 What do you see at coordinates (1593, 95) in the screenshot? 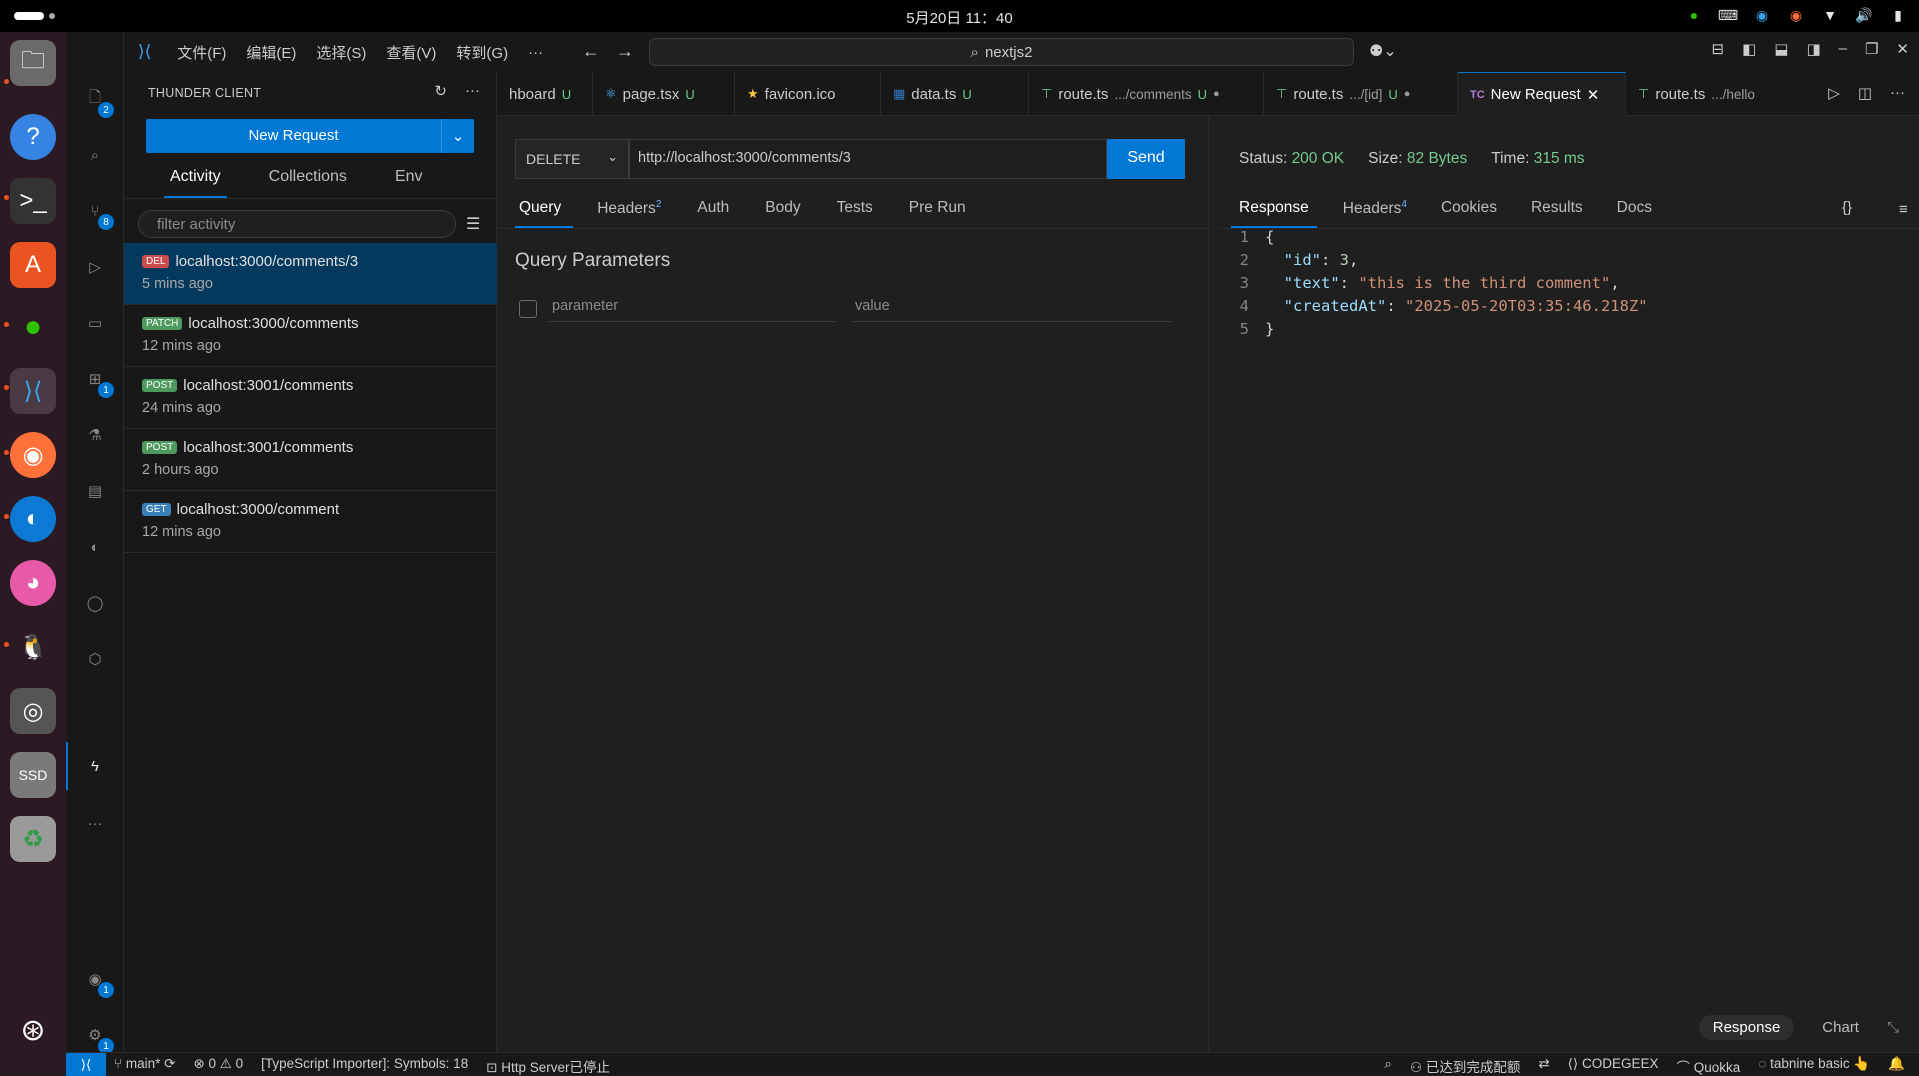
I see `close-icon: ✕` at bounding box center [1593, 95].